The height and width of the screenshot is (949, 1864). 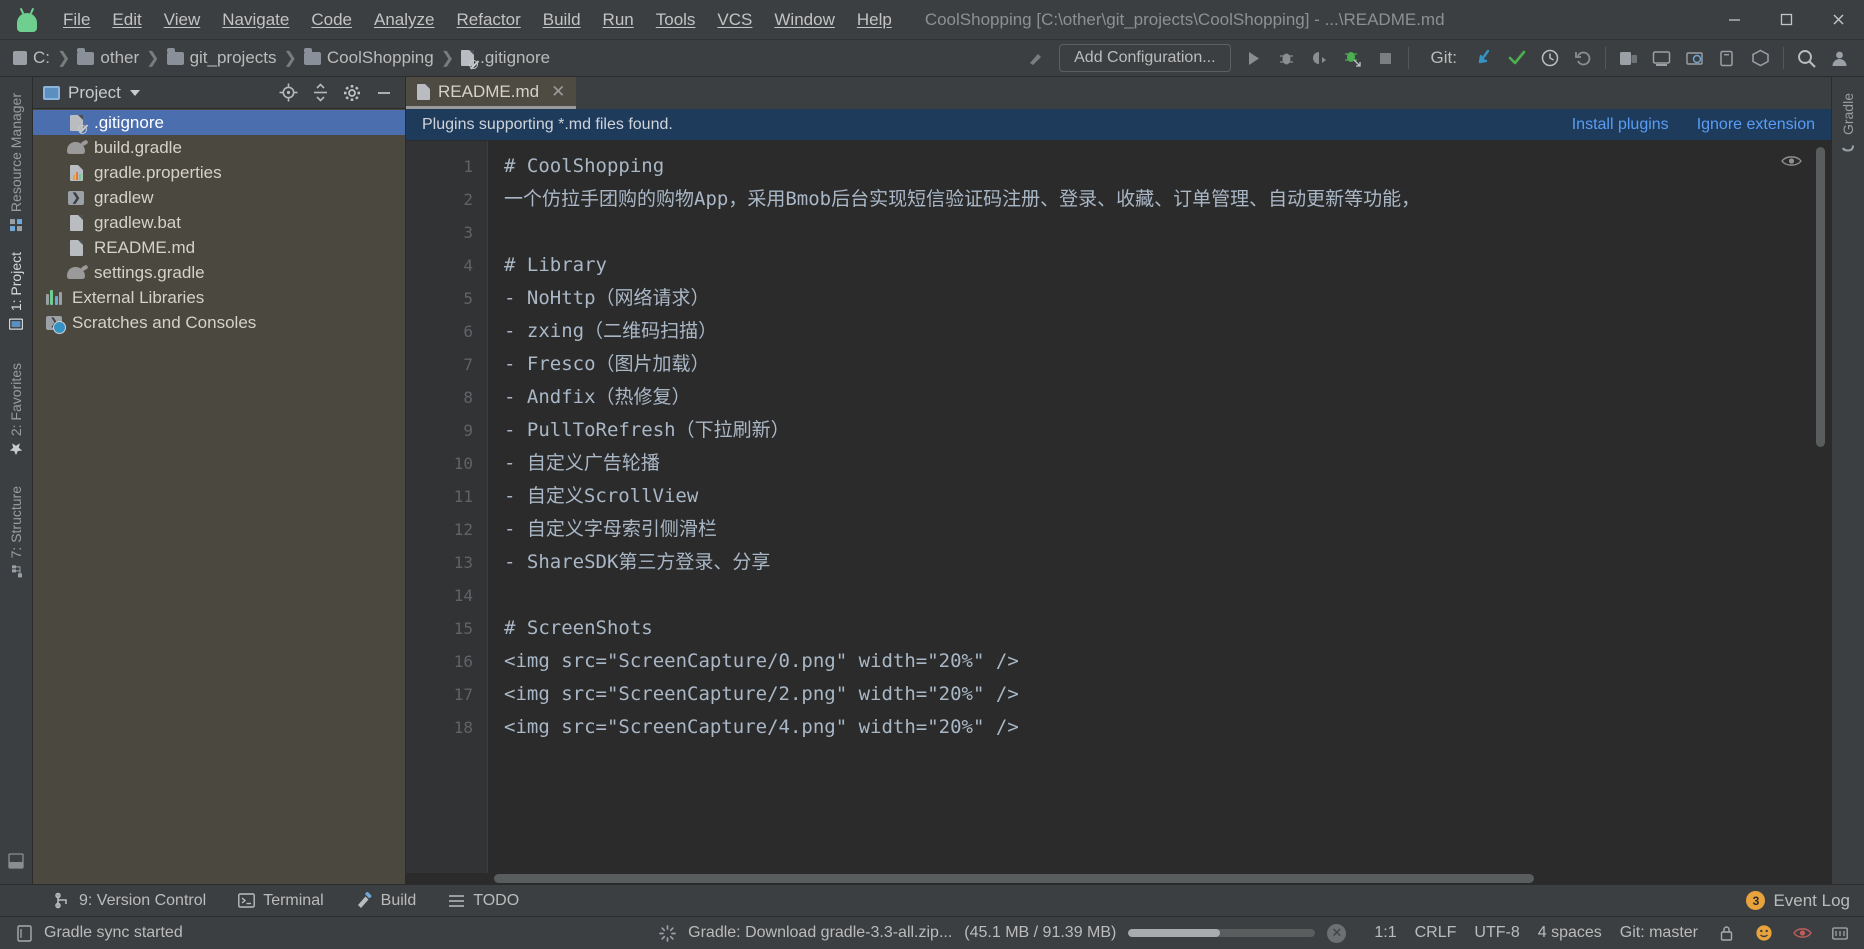 I want to click on tree-row: .gitignore, so click(x=219, y=122).